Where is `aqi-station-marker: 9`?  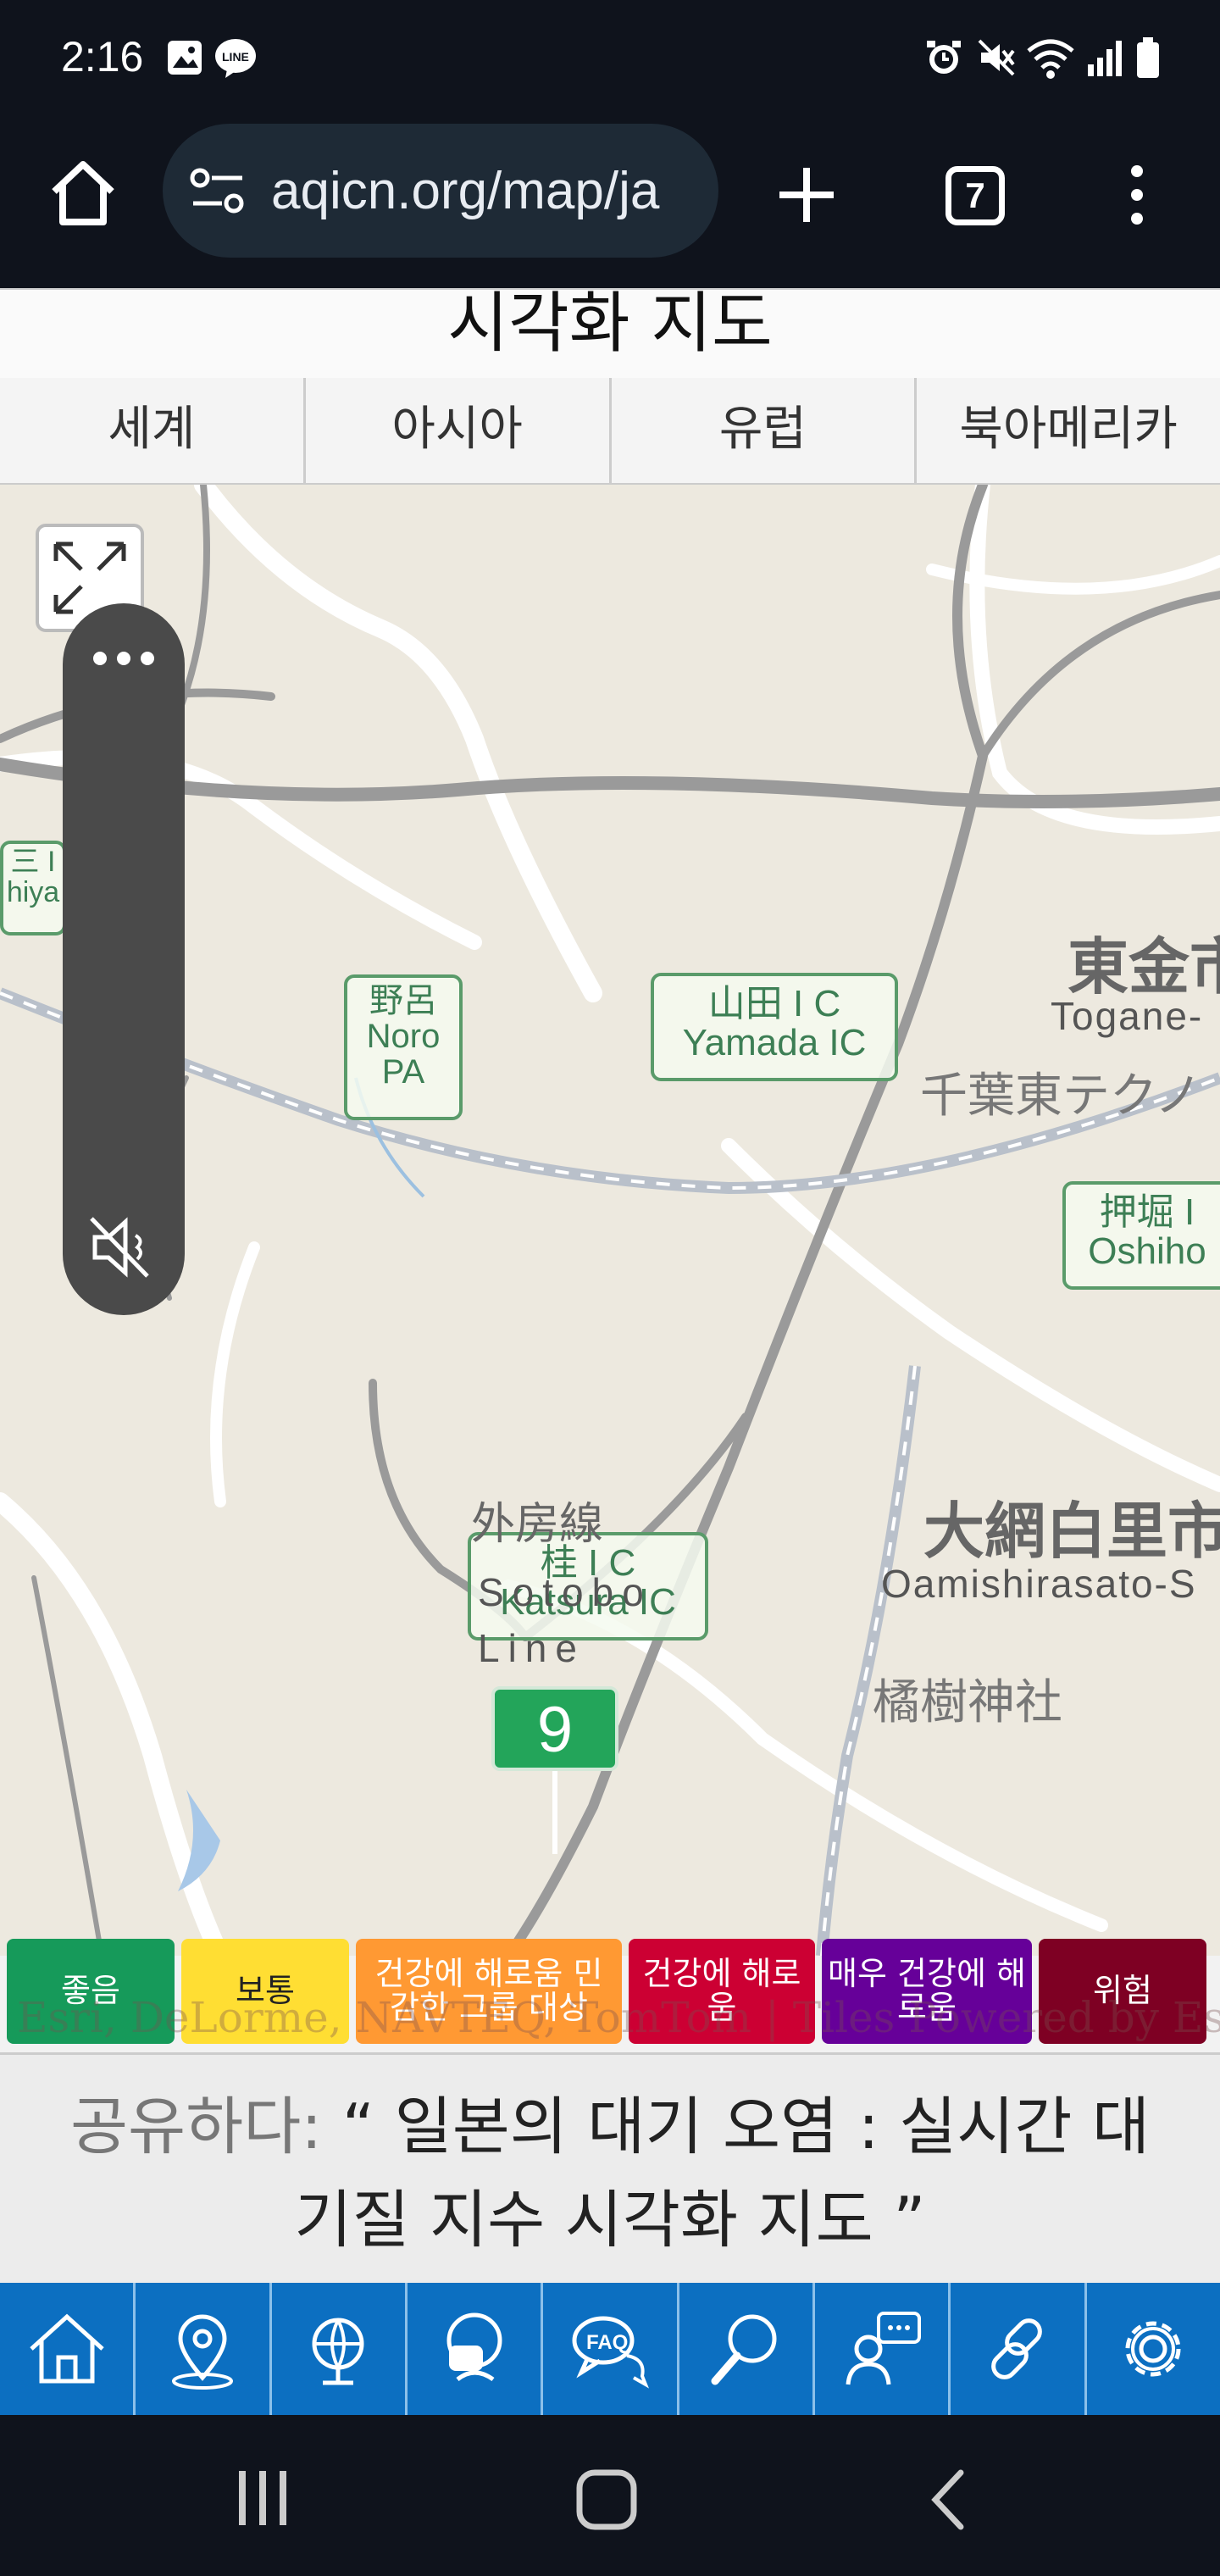
aqi-station-marker: 9 is located at coordinates (554, 1728).